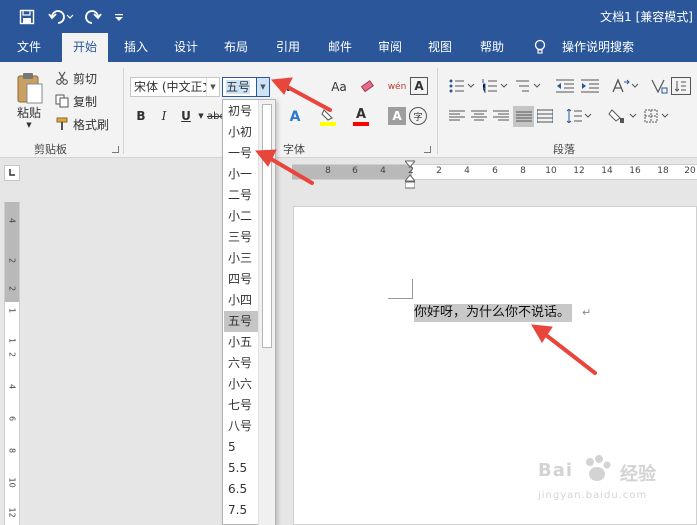 The image size is (697, 525). Describe the element at coordinates (493, 313) in the screenshot. I see `selected-text: 你好呀，为什么你不说话。` at that location.